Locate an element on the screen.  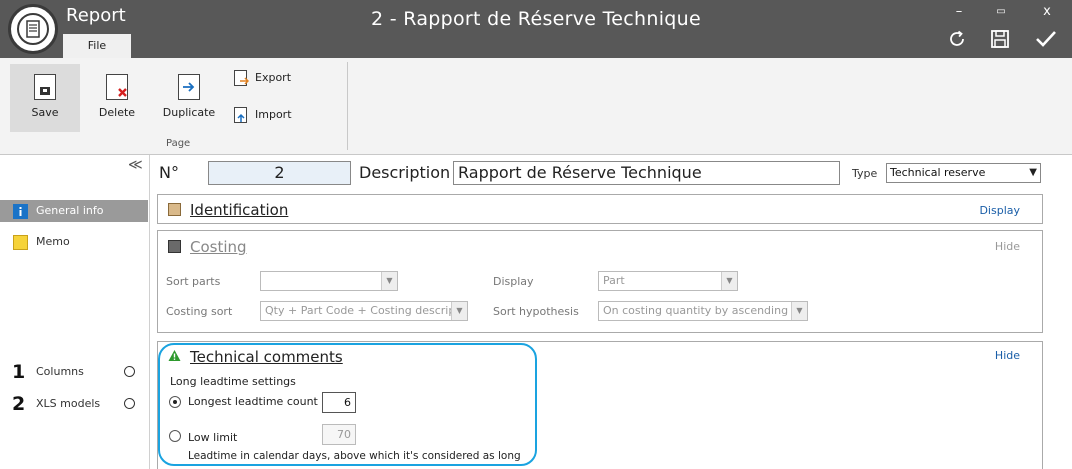
costing-sort-select: Qty + Part Code + Costing description ▼ is located at coordinates (364, 311).